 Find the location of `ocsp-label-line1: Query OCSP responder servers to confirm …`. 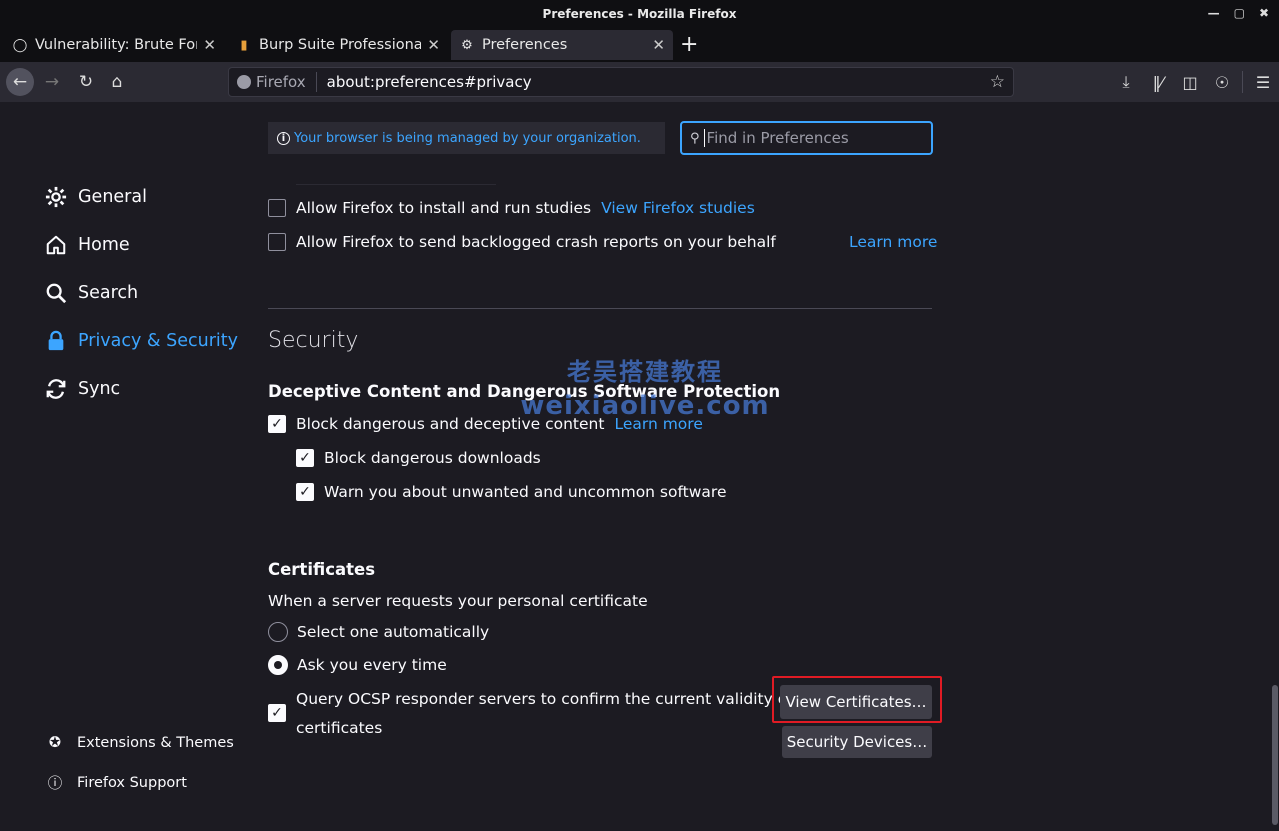

ocsp-label-line1: Query OCSP responder servers to confirm … is located at coordinates (544, 699).